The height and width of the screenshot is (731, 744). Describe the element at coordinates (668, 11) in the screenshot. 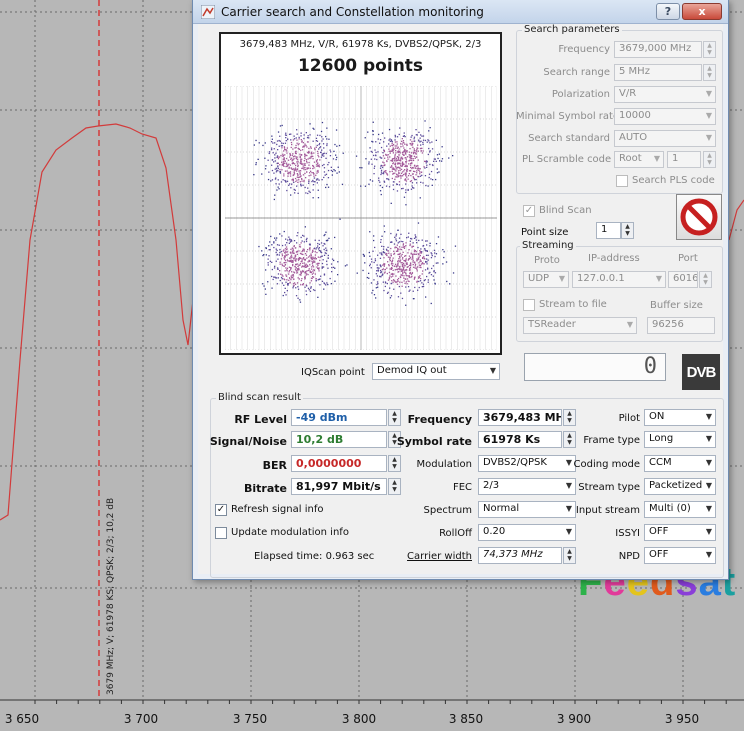

I see `help-button: ?` at that location.